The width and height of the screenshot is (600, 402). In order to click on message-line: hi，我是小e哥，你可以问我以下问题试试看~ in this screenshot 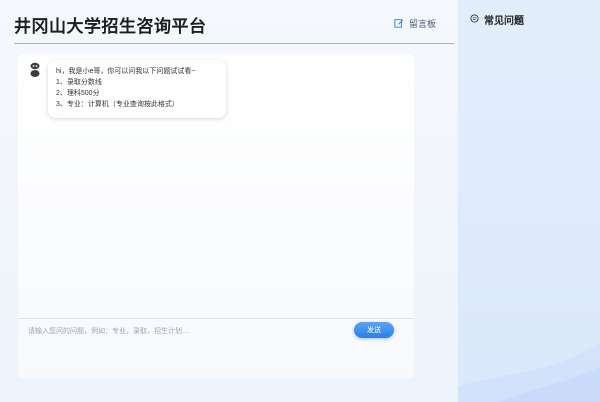, I will do `click(126, 71)`.